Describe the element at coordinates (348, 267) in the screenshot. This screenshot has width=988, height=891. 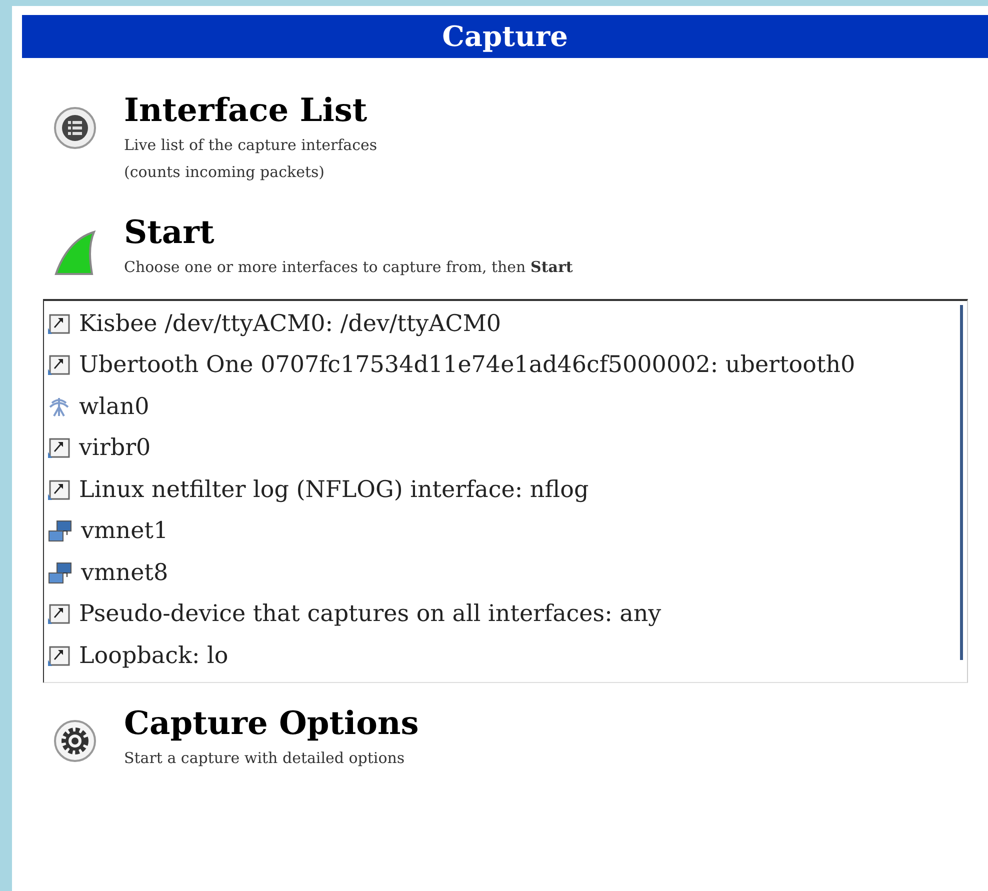
I see `section-description: Choose one or more interfaces to capture from, then Start` at that location.